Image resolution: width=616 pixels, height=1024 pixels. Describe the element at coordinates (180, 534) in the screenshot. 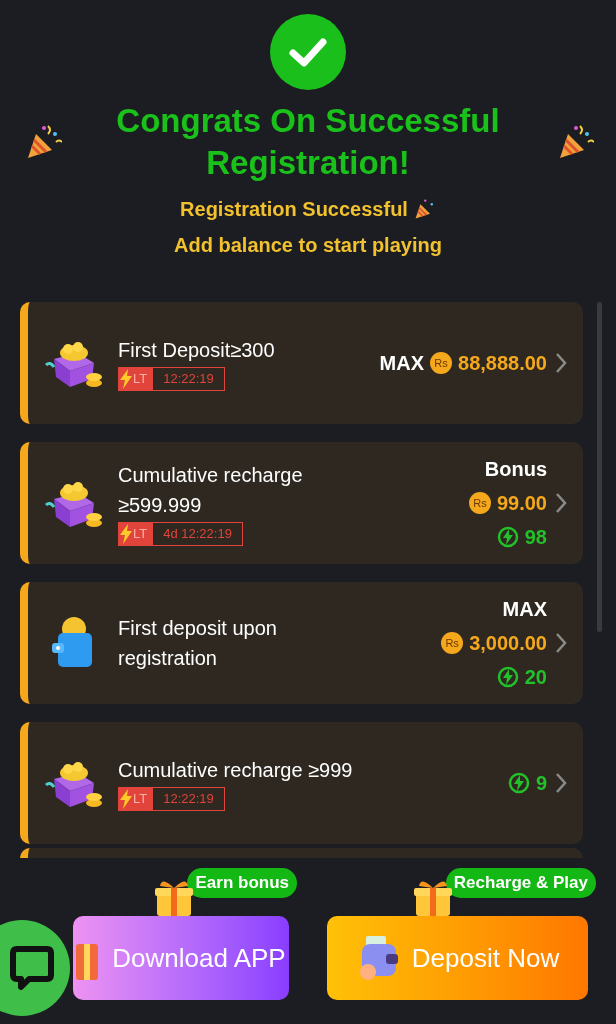

I see `timer-badge: LT 4d 12:22:19` at that location.